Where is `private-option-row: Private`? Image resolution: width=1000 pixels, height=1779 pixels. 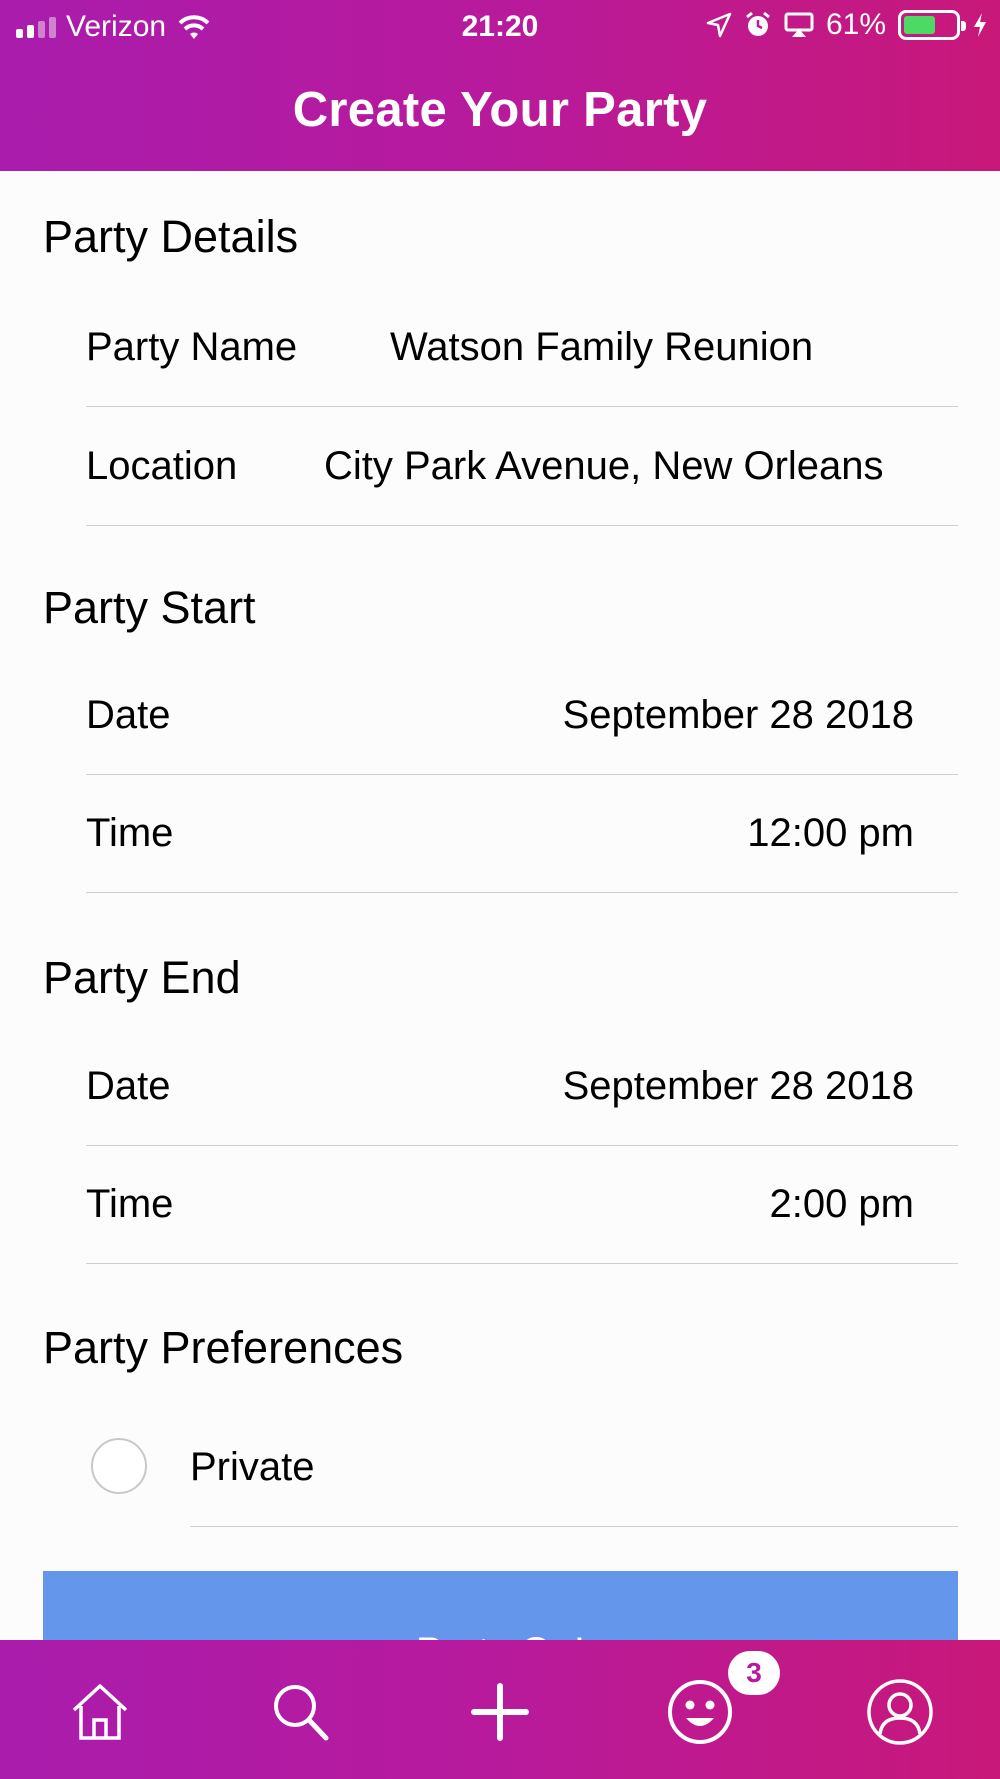 private-option-row: Private is located at coordinates (522, 1467).